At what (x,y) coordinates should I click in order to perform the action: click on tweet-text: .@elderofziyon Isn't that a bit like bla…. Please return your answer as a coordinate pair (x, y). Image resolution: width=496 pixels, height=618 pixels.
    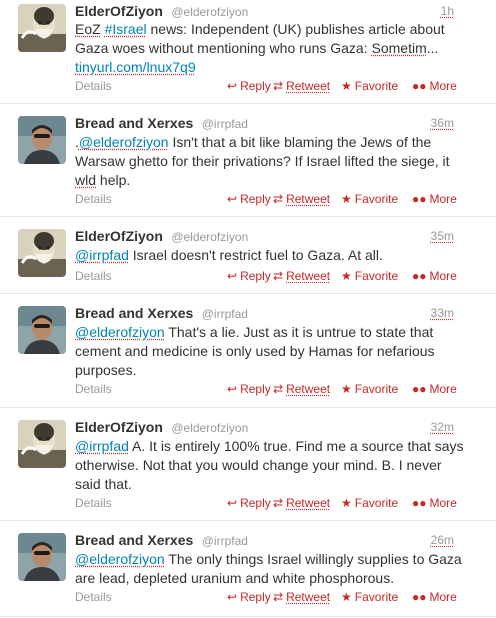
    Looking at the image, I should click on (270, 161).